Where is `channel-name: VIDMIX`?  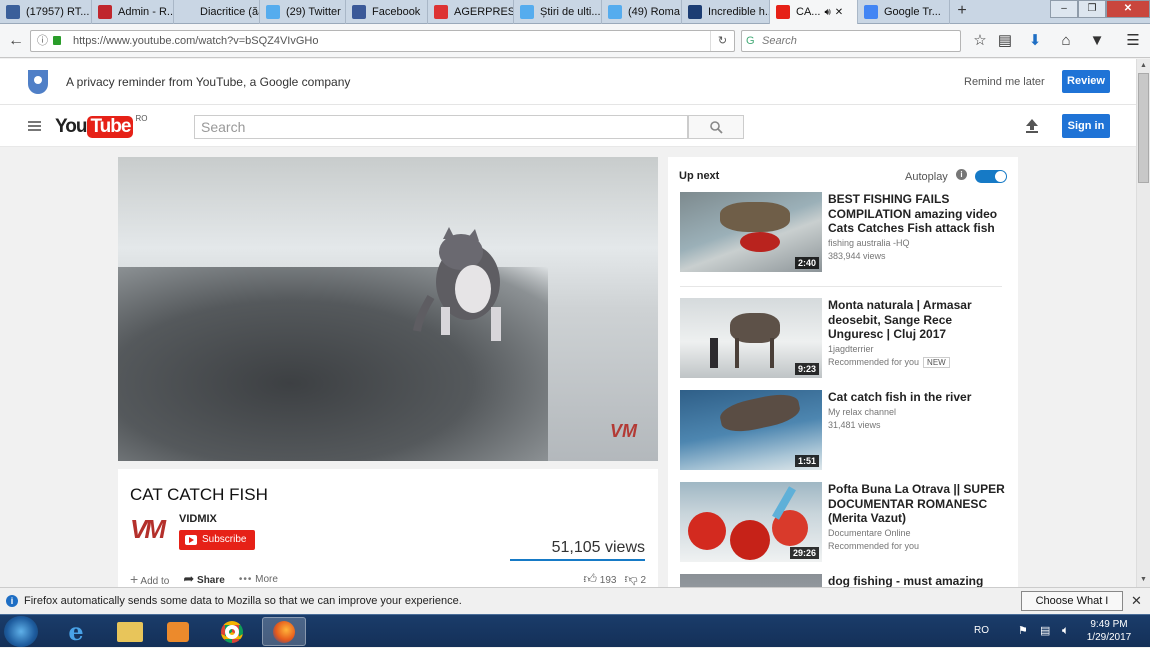 channel-name: VIDMIX is located at coordinates (198, 519).